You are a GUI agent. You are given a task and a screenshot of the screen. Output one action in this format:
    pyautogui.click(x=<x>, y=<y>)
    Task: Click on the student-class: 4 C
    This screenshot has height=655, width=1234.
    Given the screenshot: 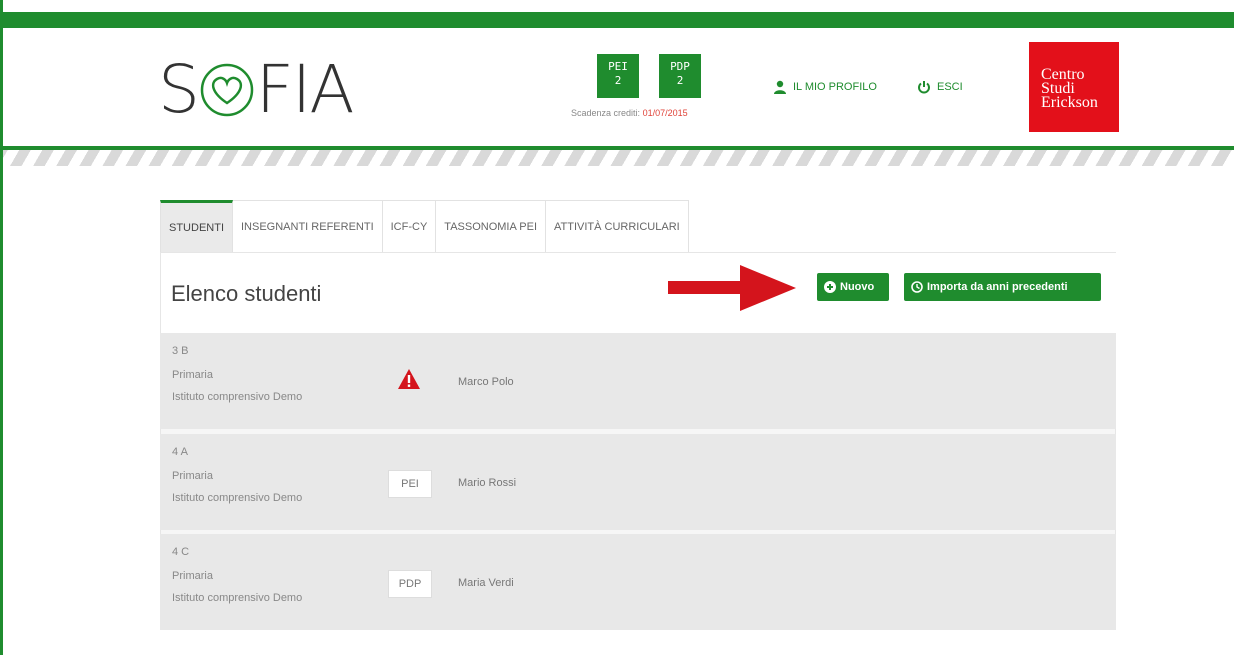 What is the action you would take?
    pyautogui.click(x=181, y=552)
    